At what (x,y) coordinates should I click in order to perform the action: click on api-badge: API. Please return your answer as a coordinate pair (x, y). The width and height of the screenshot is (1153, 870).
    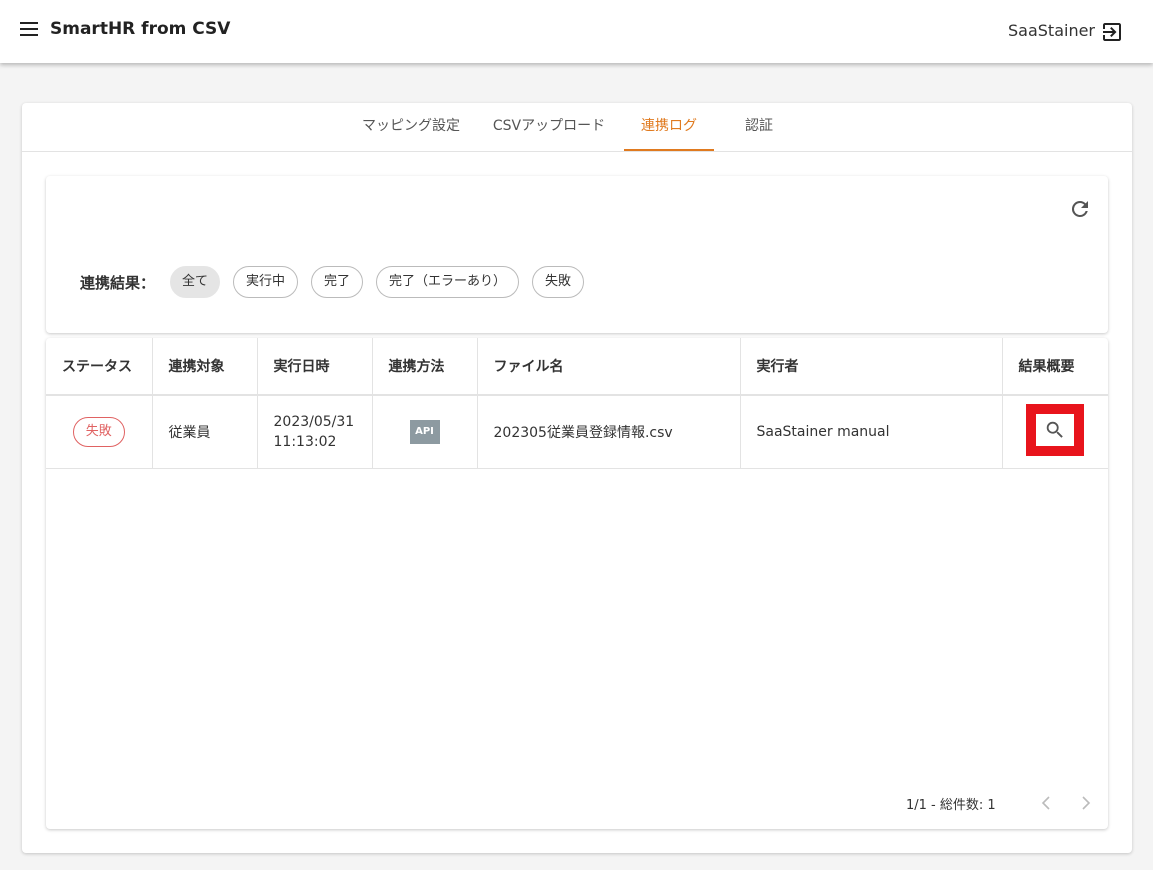
    Looking at the image, I should click on (424, 431).